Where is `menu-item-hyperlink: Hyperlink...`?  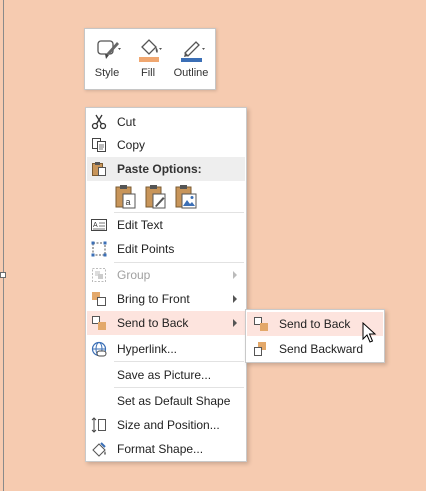
menu-item-hyperlink: Hyperlink... is located at coordinates (166, 349).